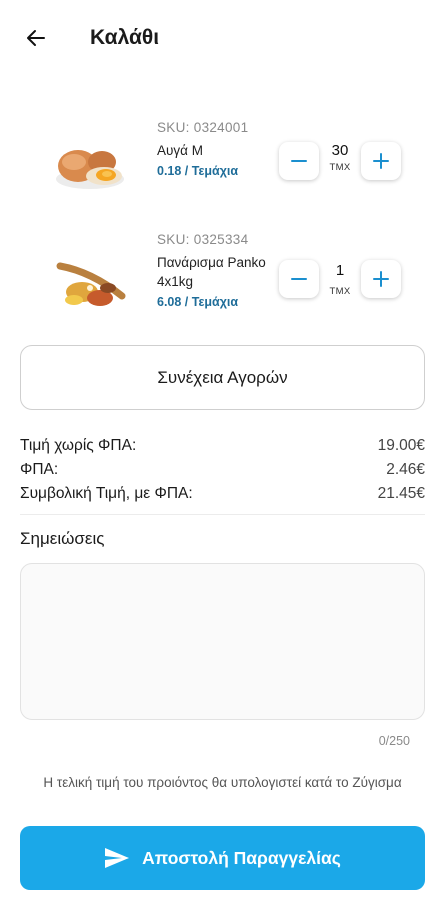 This screenshot has height=900, width=445. What do you see at coordinates (394, 741) in the screenshot?
I see `notes-char-counter: 0/250` at bounding box center [394, 741].